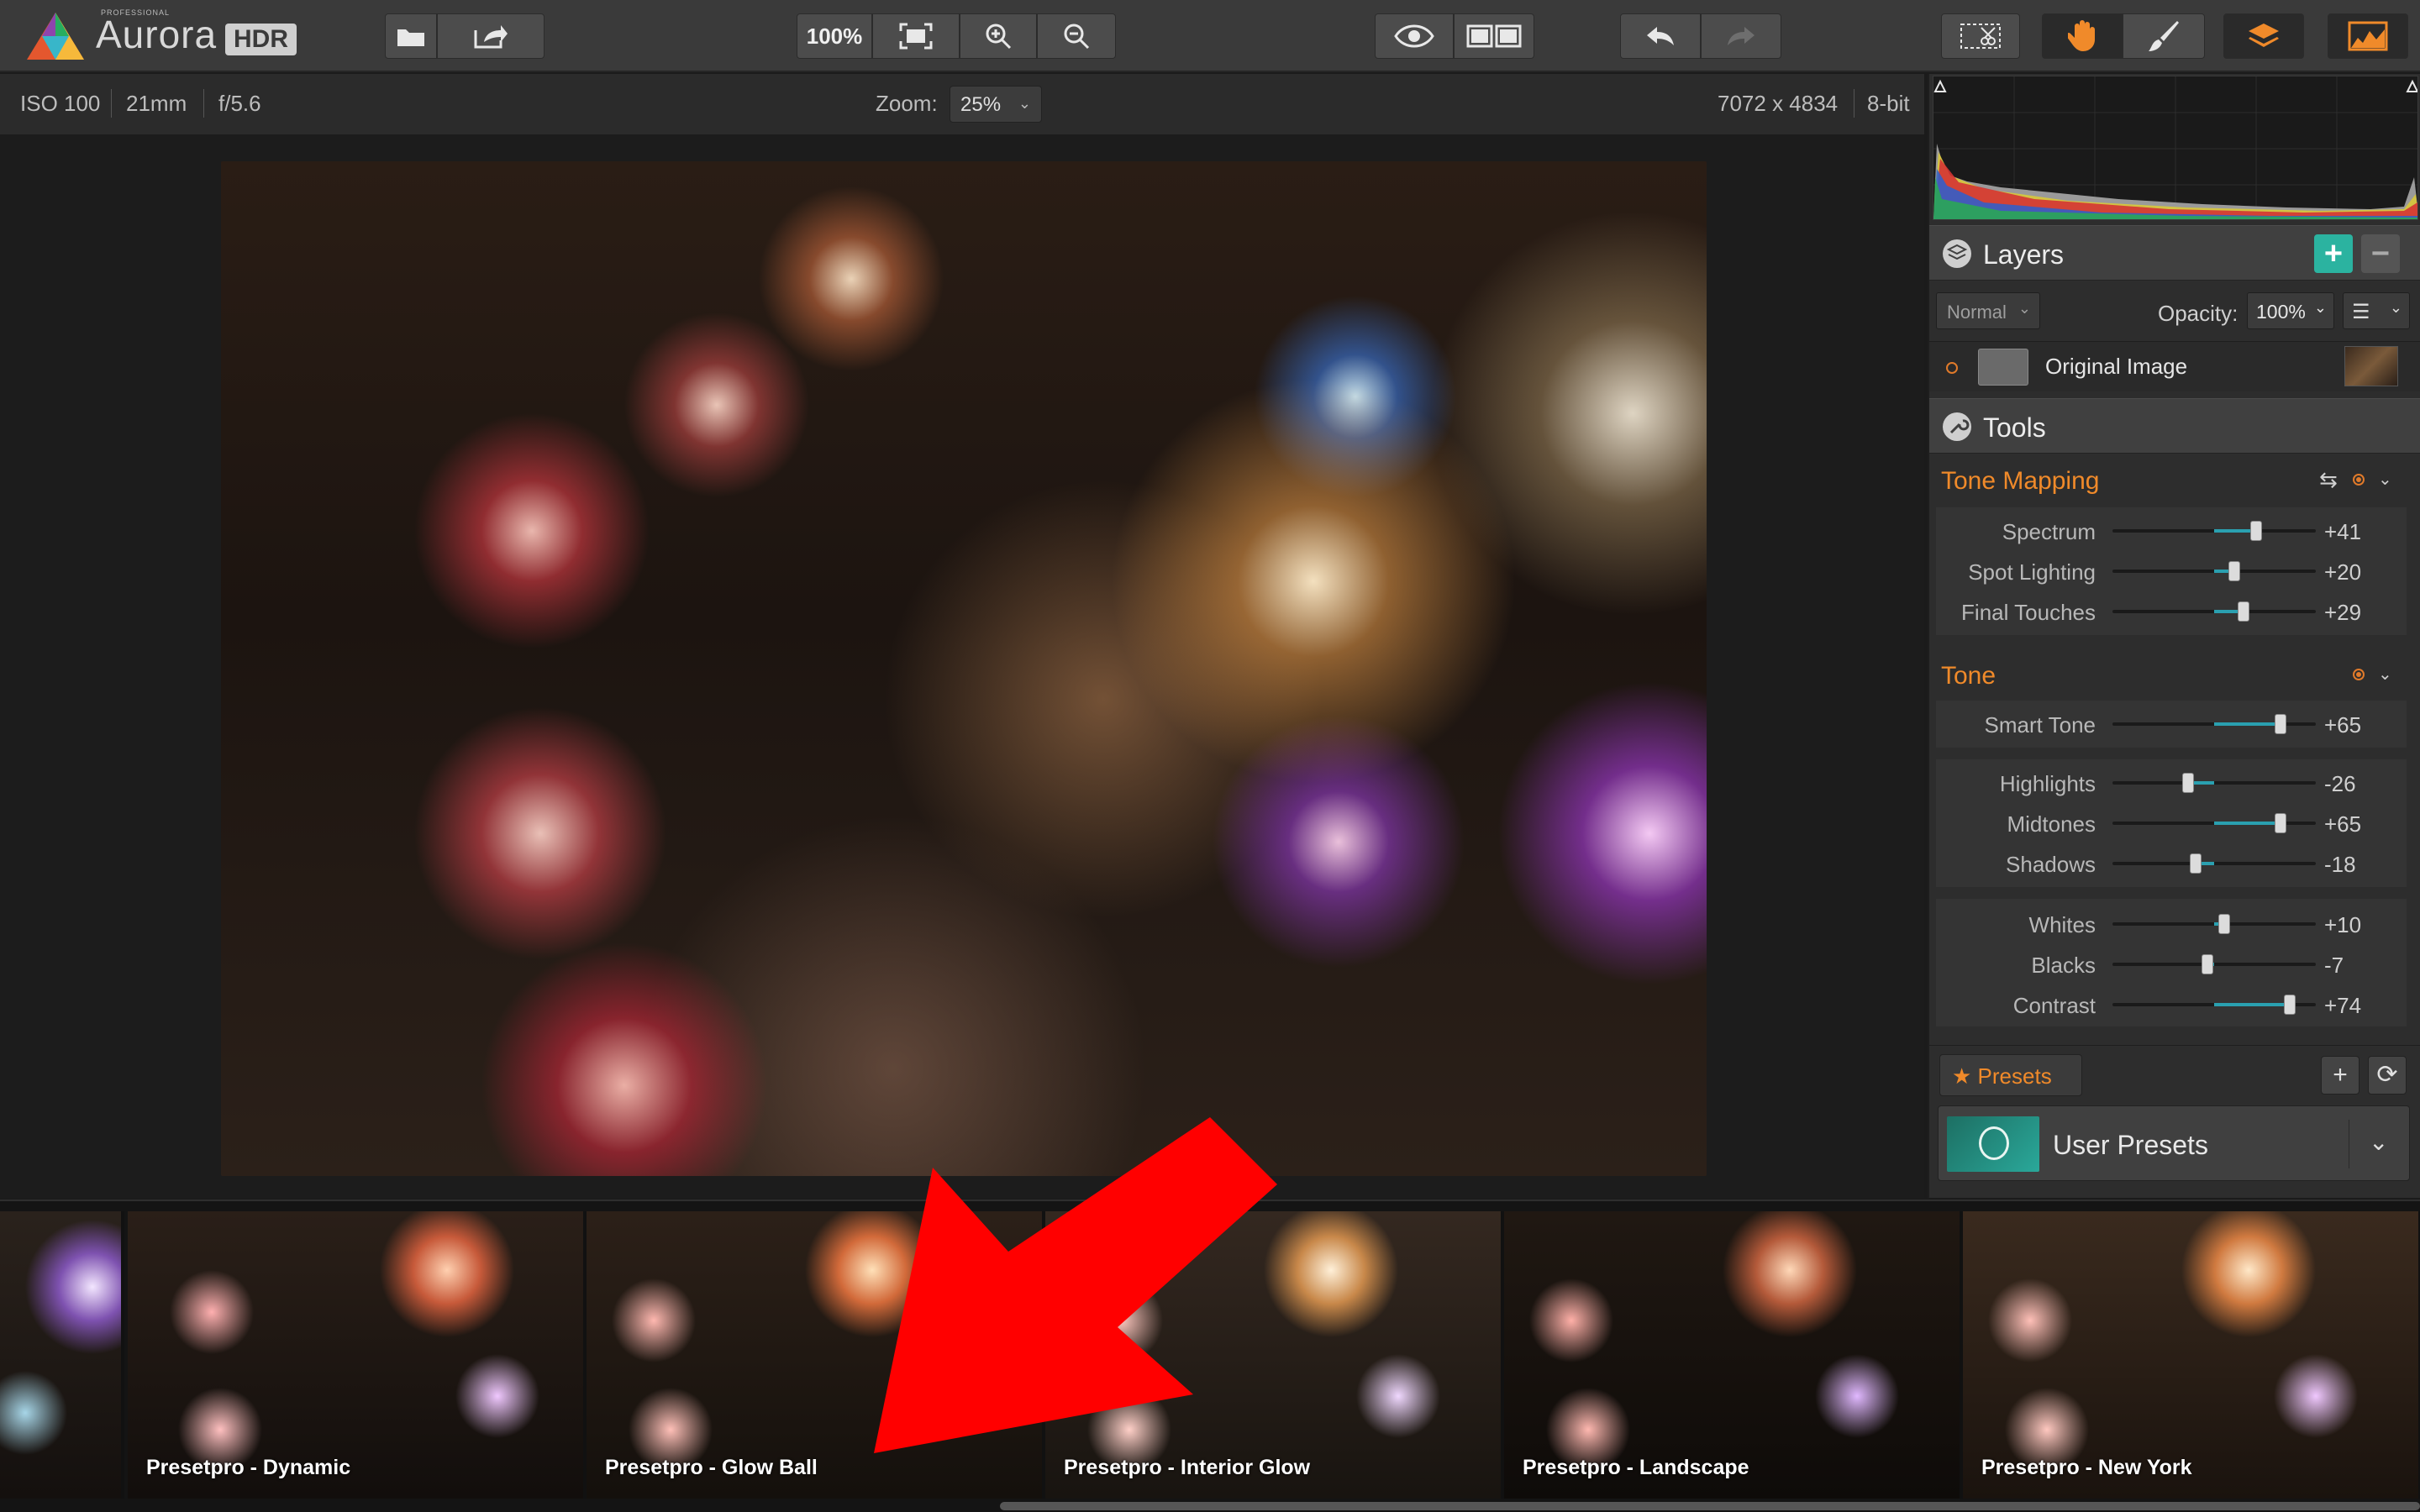 The height and width of the screenshot is (1512, 2420). I want to click on presets-button: ★ Presets, so click(2010, 1075).